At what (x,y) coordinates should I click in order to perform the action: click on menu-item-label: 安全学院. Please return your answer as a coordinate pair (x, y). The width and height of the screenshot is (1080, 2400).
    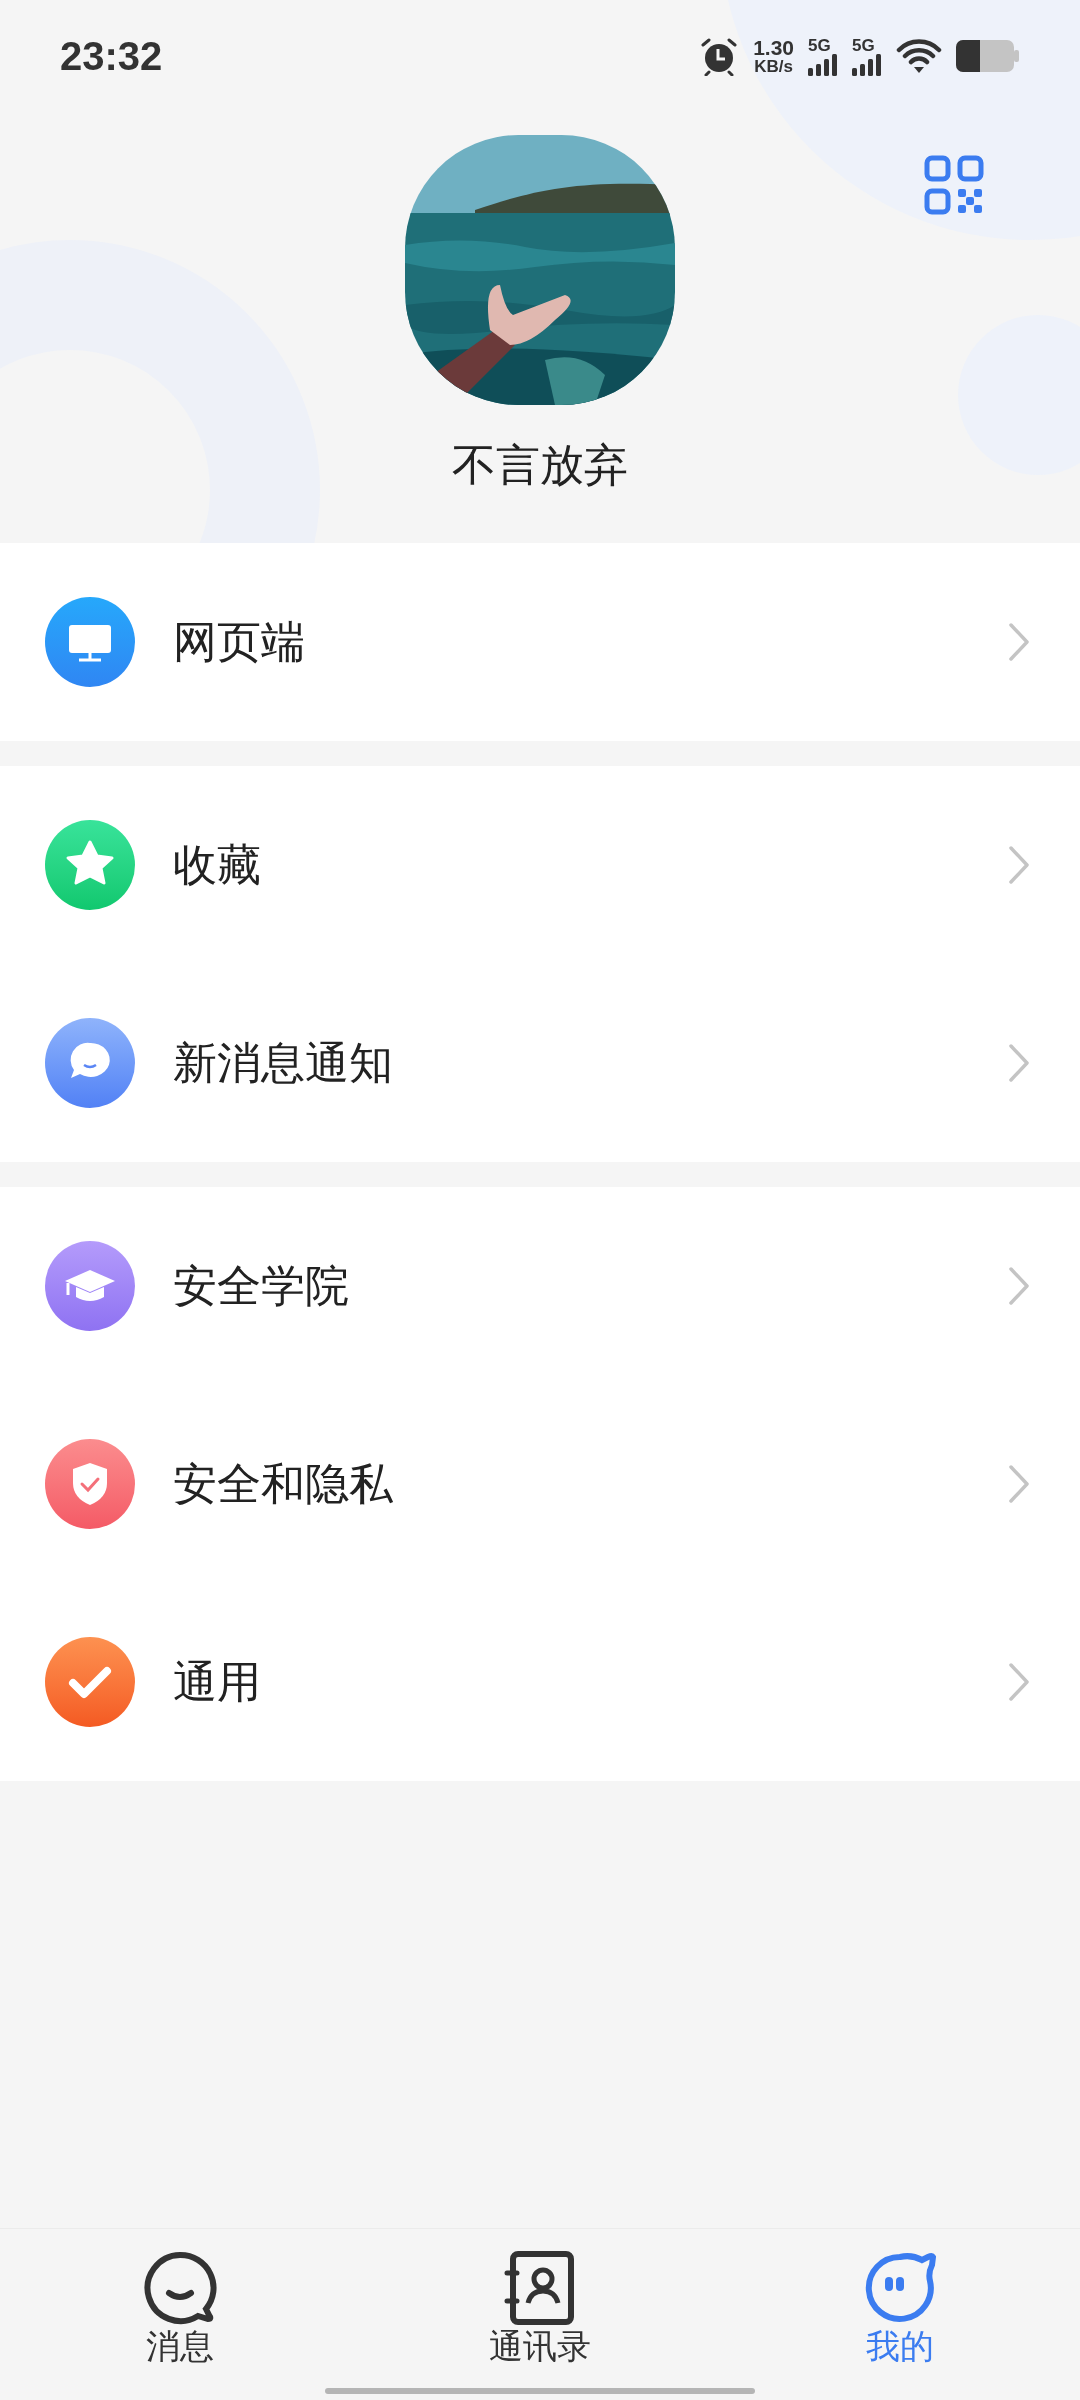
    Looking at the image, I should click on (261, 1286).